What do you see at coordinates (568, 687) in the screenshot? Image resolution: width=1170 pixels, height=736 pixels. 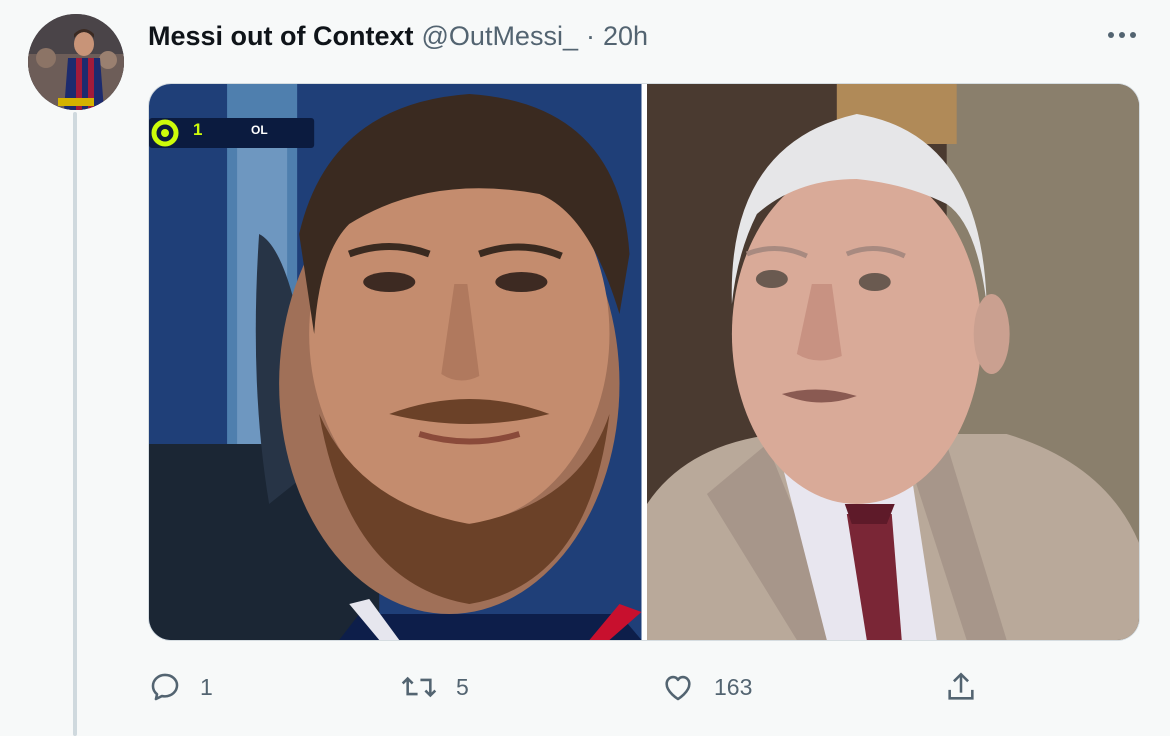 I see `tweet-actions: 1 5 163` at bounding box center [568, 687].